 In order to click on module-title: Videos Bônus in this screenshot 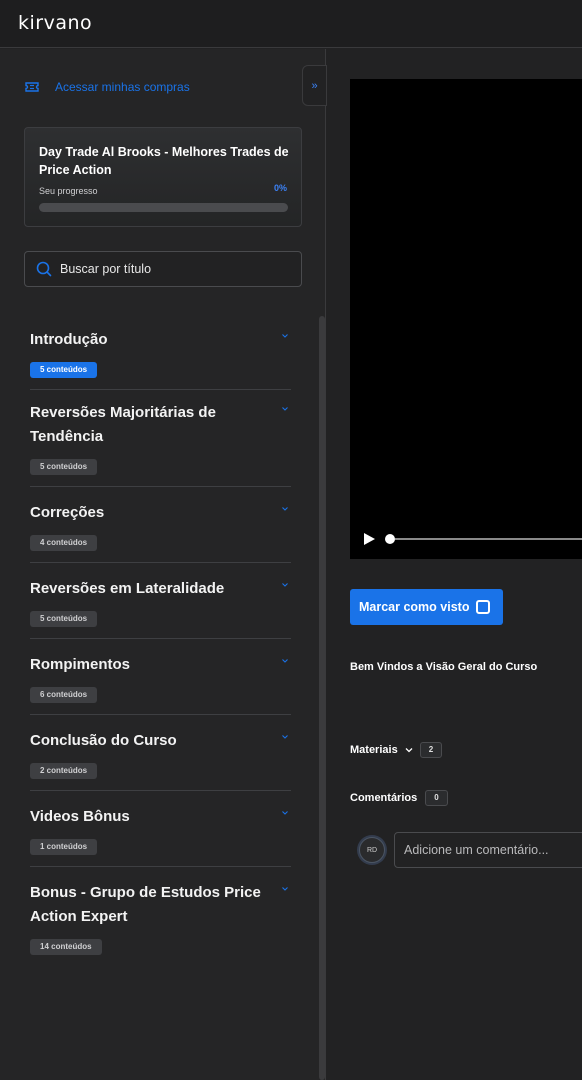, I will do `click(80, 816)`.